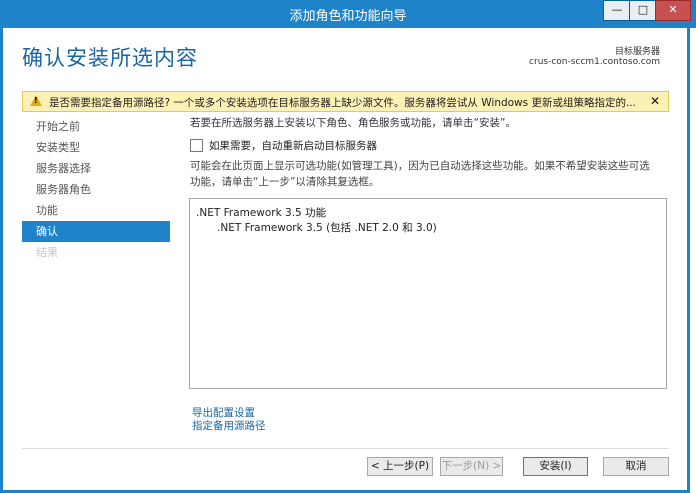  Describe the element at coordinates (327, 228) in the screenshot. I see `feature-subitem: .NET Framework 3.5 (包括 .NET 2.0 和 3.0)` at that location.